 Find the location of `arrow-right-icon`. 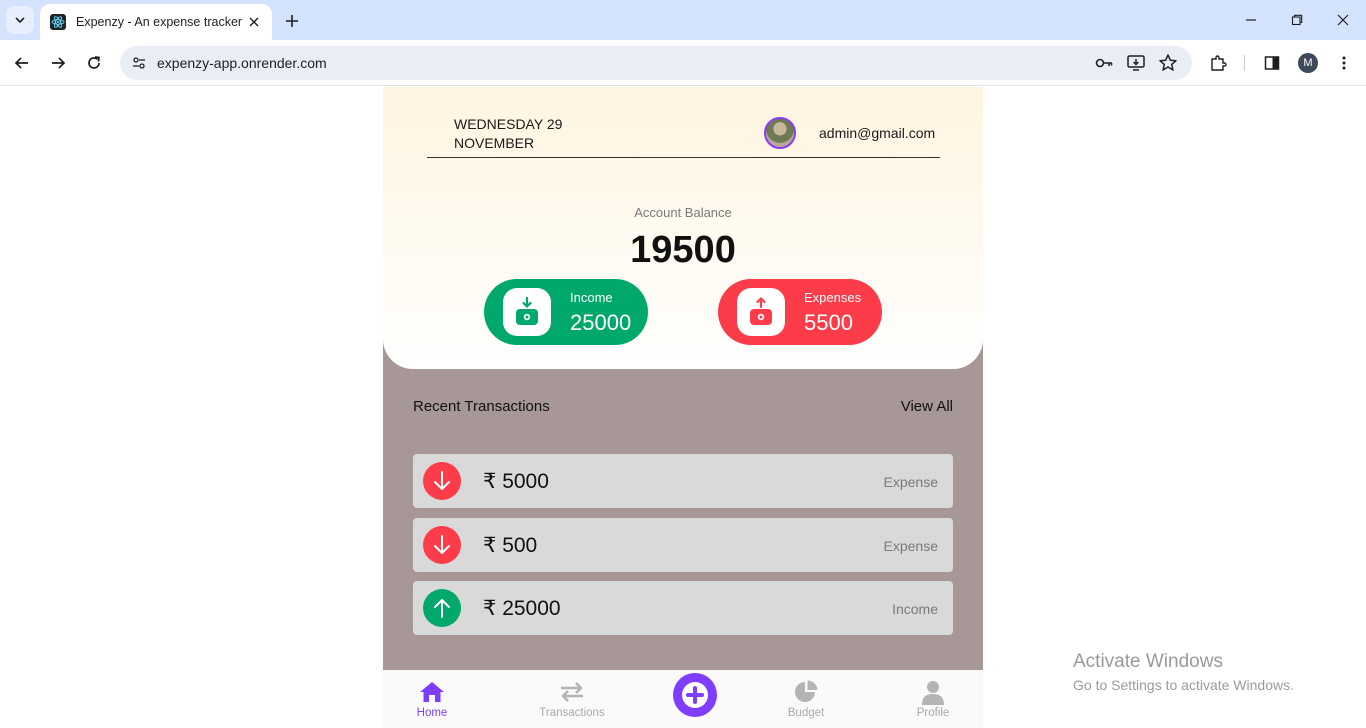

arrow-right-icon is located at coordinates (59, 63).